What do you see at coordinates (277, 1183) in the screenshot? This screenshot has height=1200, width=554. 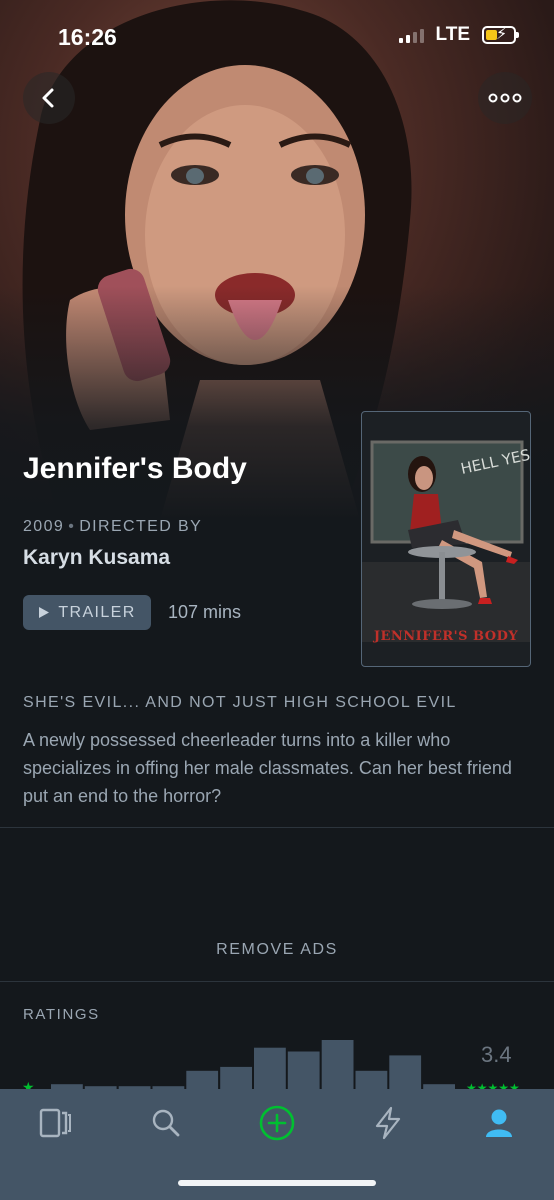 I see `home-indicator` at bounding box center [277, 1183].